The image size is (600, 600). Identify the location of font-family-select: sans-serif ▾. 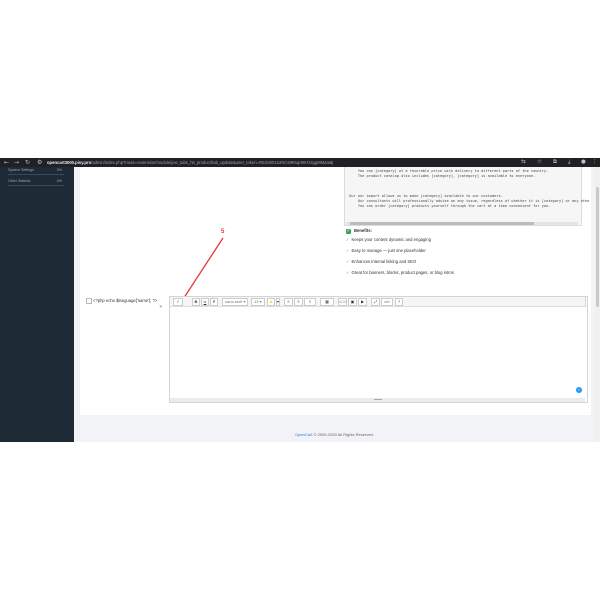
(235, 302).